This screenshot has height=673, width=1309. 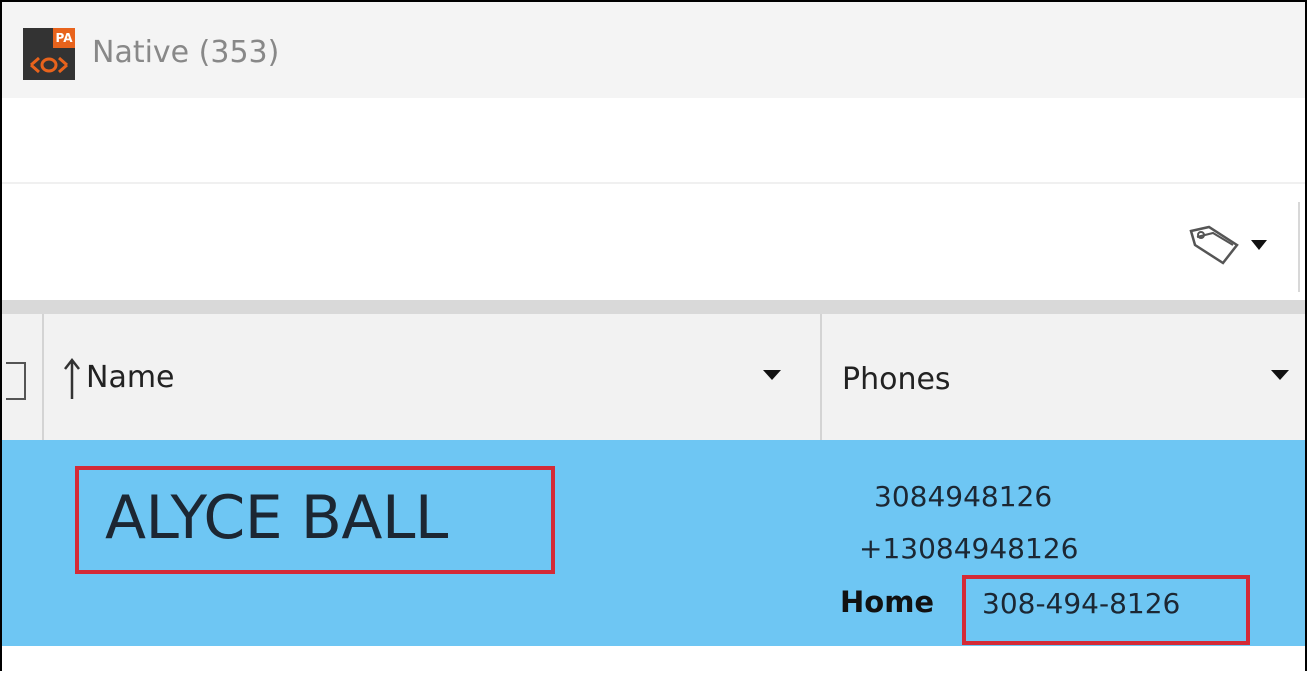 What do you see at coordinates (1259, 245) in the screenshot?
I see `chevron-down-icon` at bounding box center [1259, 245].